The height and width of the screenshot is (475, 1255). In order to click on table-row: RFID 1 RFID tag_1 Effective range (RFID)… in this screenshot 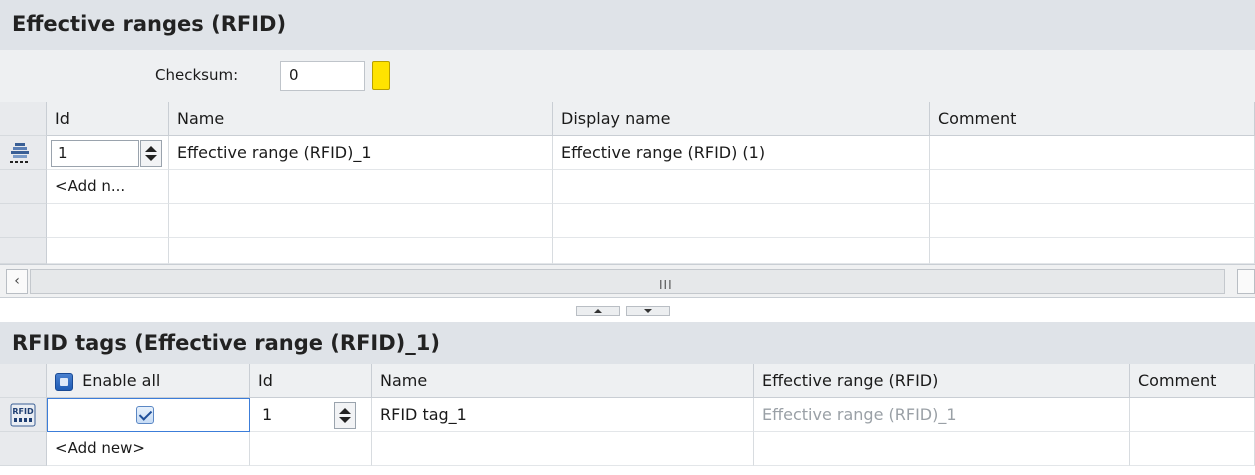, I will do `click(627, 415)`.